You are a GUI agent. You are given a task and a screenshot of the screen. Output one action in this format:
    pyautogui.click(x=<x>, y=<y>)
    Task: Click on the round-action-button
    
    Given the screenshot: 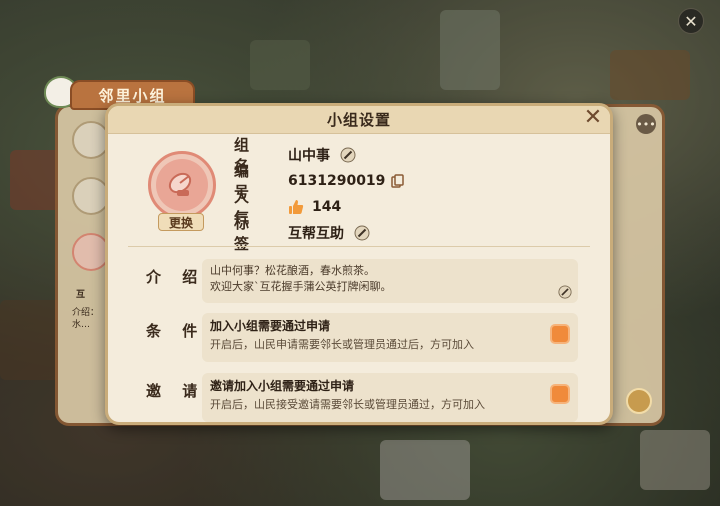 What is the action you would take?
    pyautogui.click(x=639, y=401)
    